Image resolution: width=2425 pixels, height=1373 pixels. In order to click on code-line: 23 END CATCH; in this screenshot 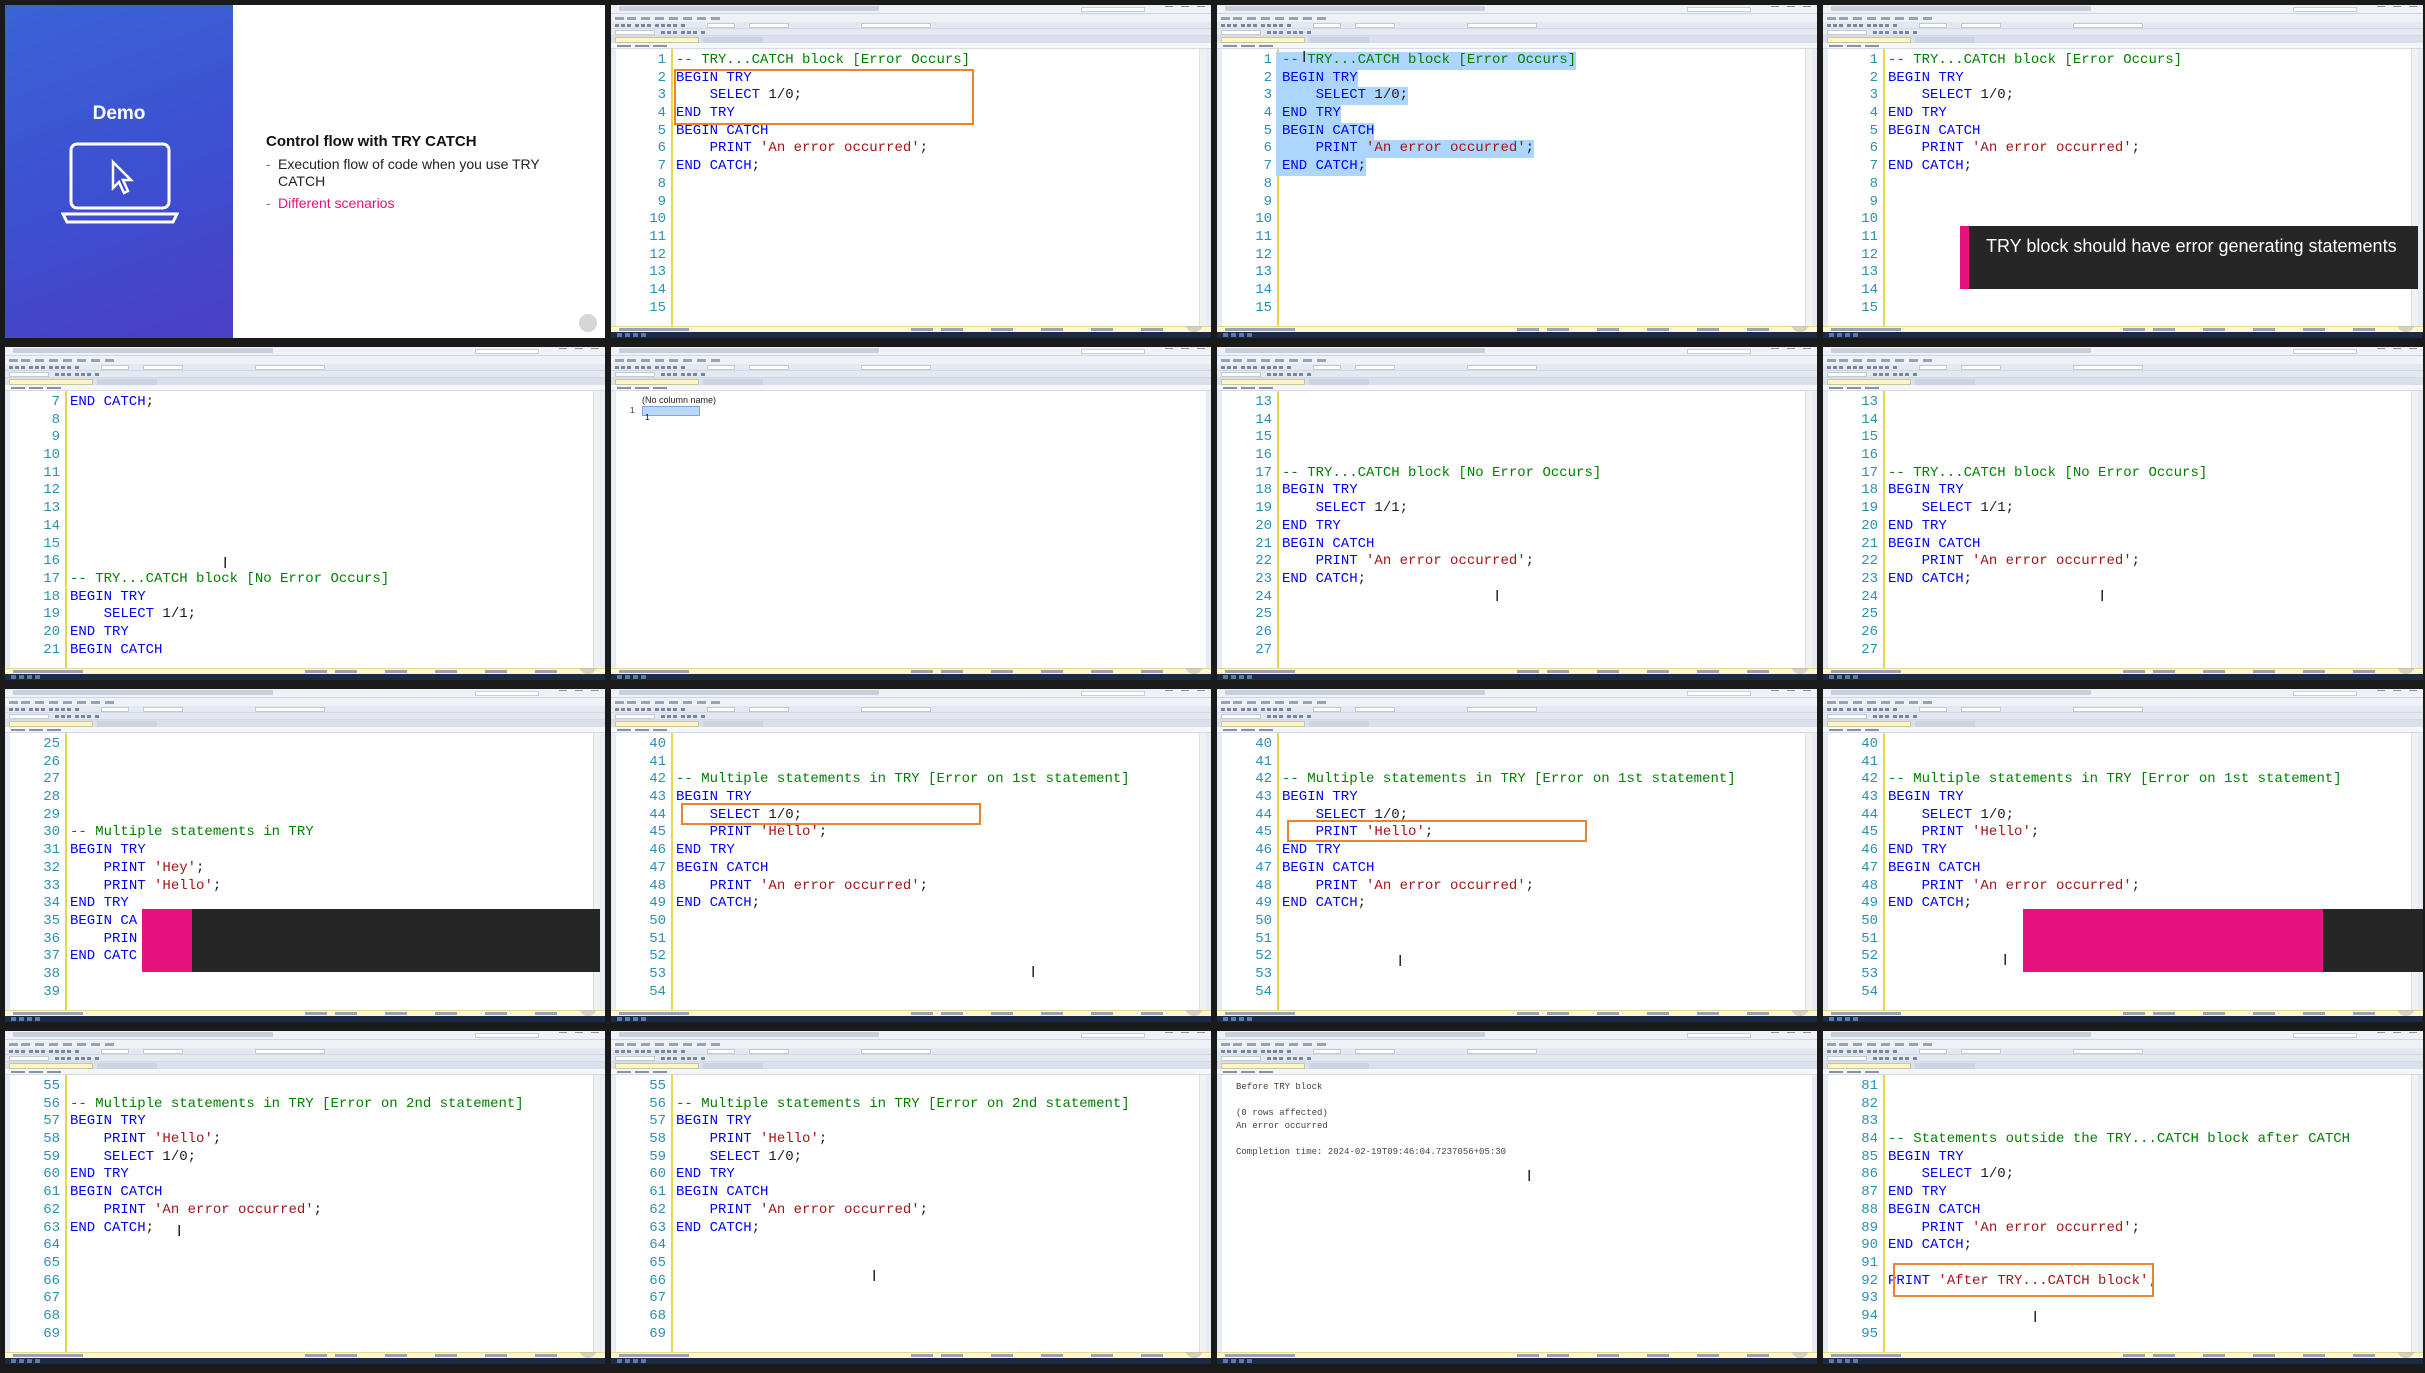, I will do `click(1514, 580)`.